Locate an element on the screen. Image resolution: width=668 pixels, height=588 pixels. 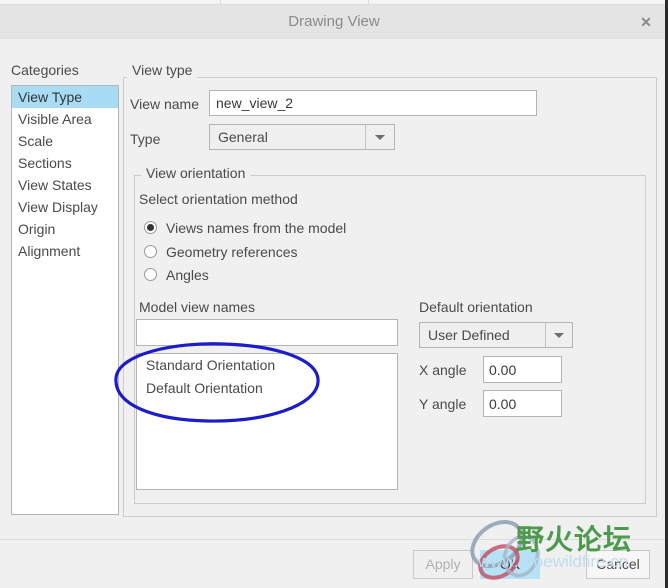
x-angle-label: X angle is located at coordinates (443, 370).